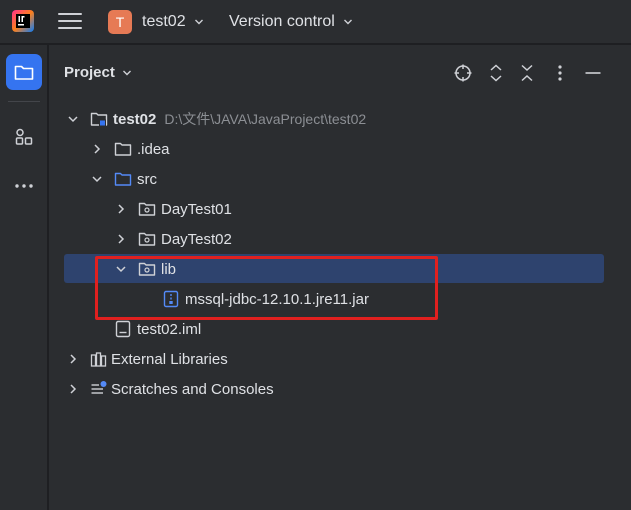 This screenshot has width=631, height=510. I want to click on project-view-selector: Project, so click(98, 72).